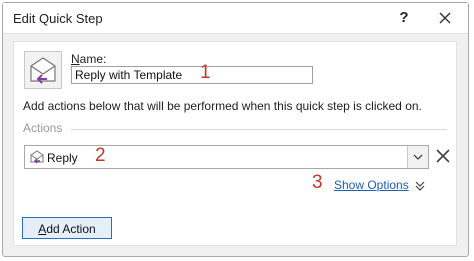 Image resolution: width=474 pixels, height=261 pixels. I want to click on help-button: ?, so click(404, 18).